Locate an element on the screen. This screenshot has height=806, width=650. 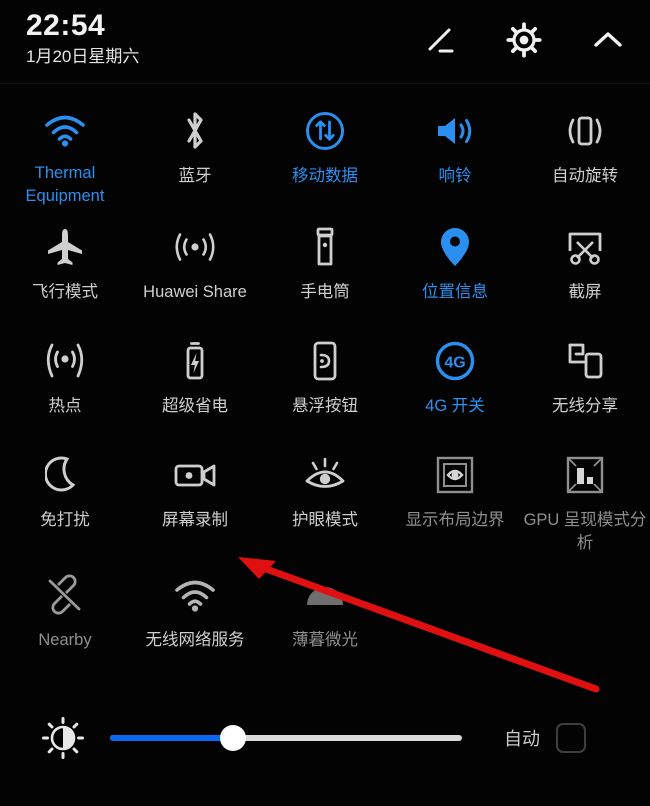
ringer-icon is located at coordinates (455, 131).